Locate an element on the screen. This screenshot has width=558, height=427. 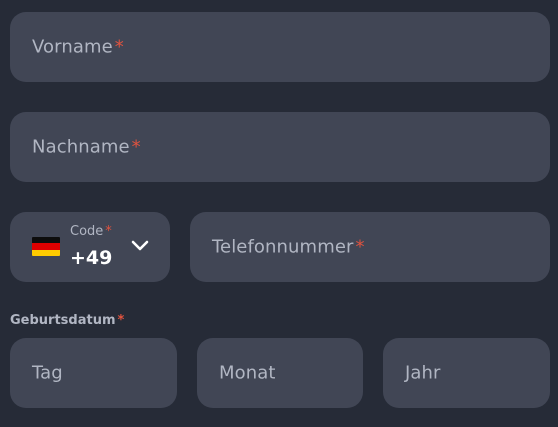
birth-year-field: Jahr is located at coordinates (466, 373).